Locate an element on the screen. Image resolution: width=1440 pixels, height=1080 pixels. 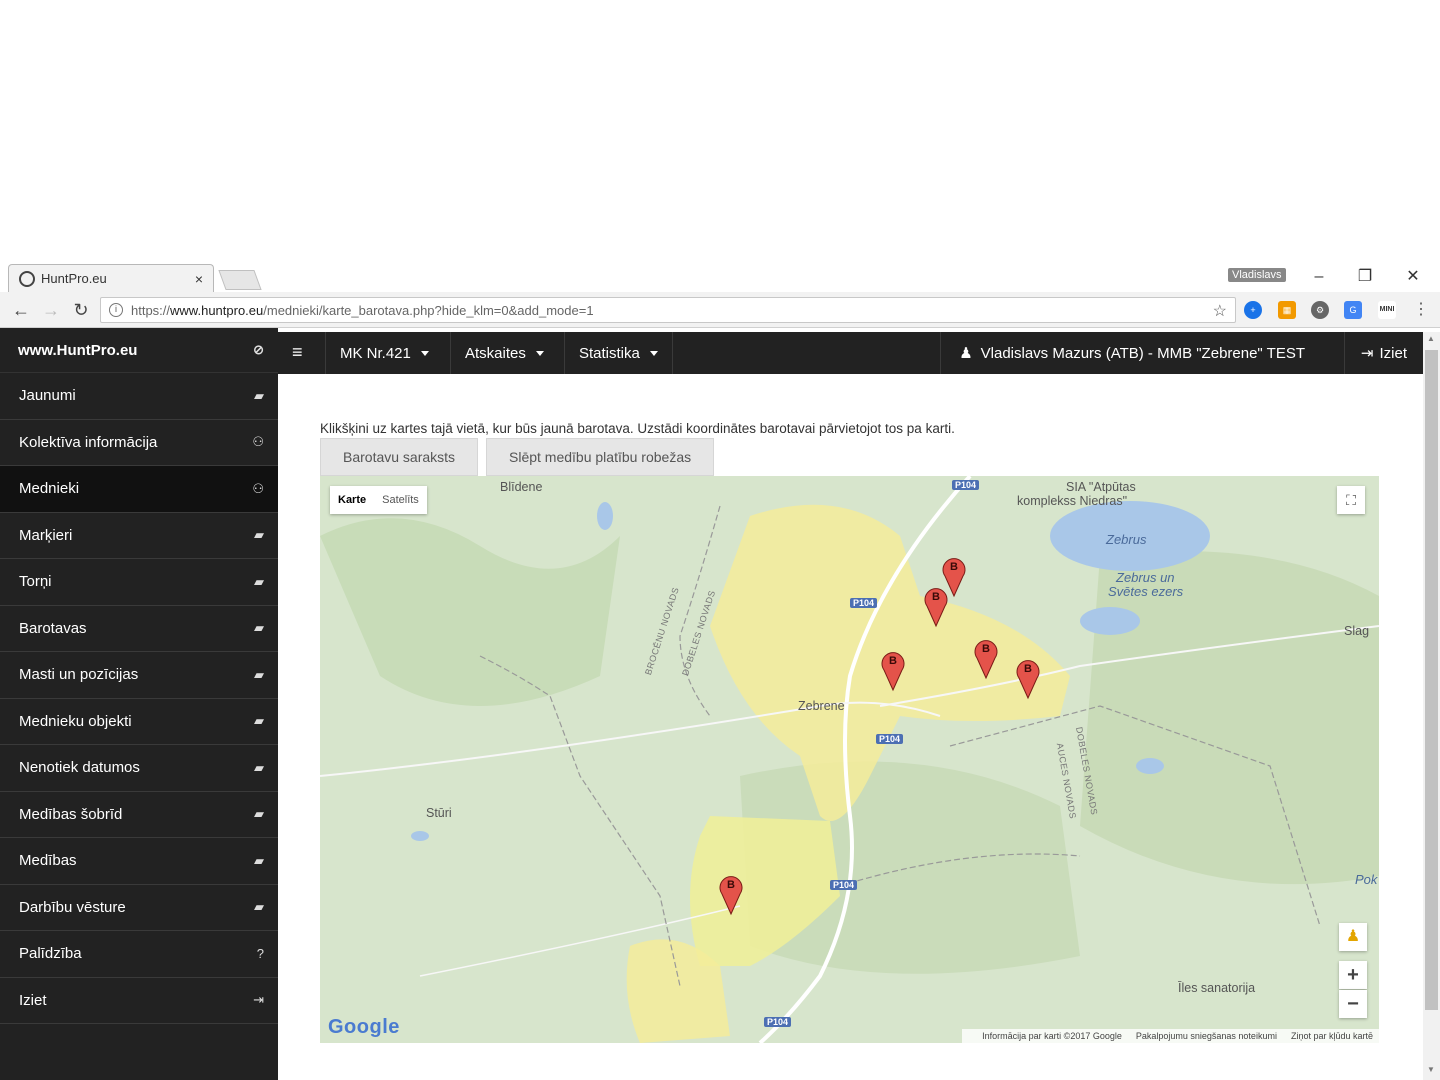
sidebar-item-label: Barotavas is located at coordinates (53, 628).